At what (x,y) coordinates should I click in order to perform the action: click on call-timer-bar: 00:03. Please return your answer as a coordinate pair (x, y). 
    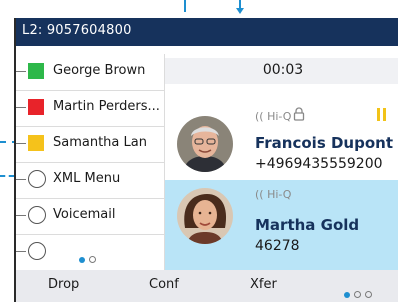
    Looking at the image, I should click on (281, 71).